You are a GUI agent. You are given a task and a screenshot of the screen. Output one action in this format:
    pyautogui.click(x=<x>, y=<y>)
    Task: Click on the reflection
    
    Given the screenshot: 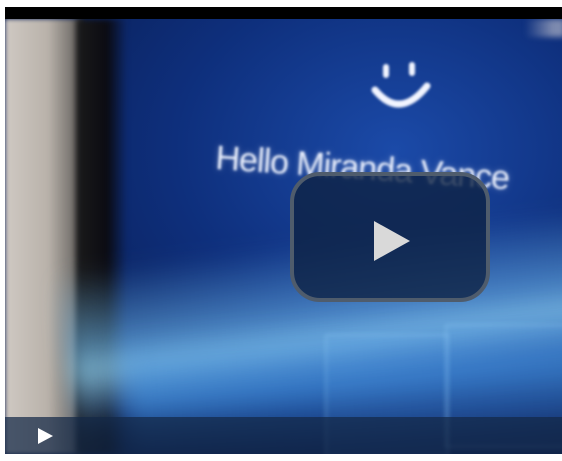 What is the action you would take?
    pyautogui.click(x=543, y=28)
    